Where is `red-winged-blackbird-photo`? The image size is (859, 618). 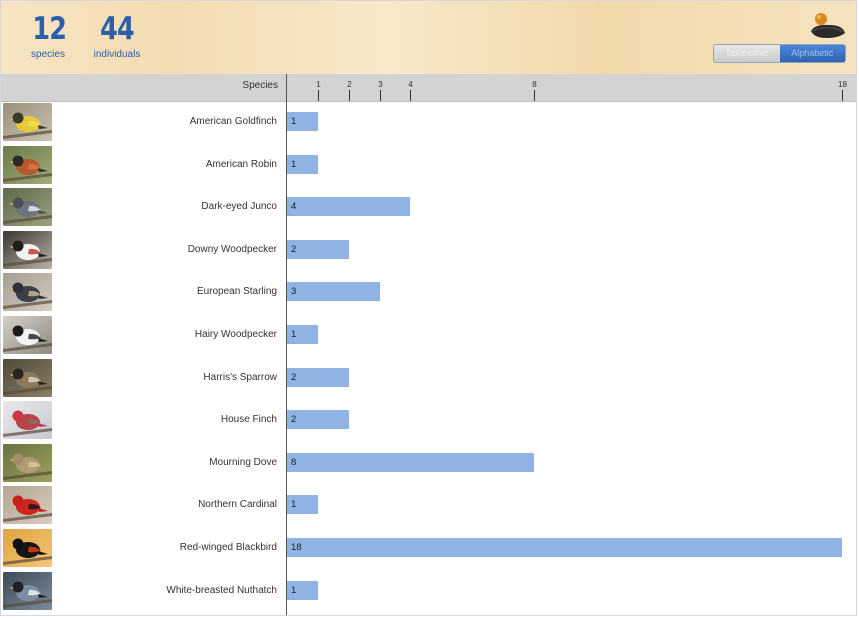 red-winged-blackbird-photo is located at coordinates (27, 548).